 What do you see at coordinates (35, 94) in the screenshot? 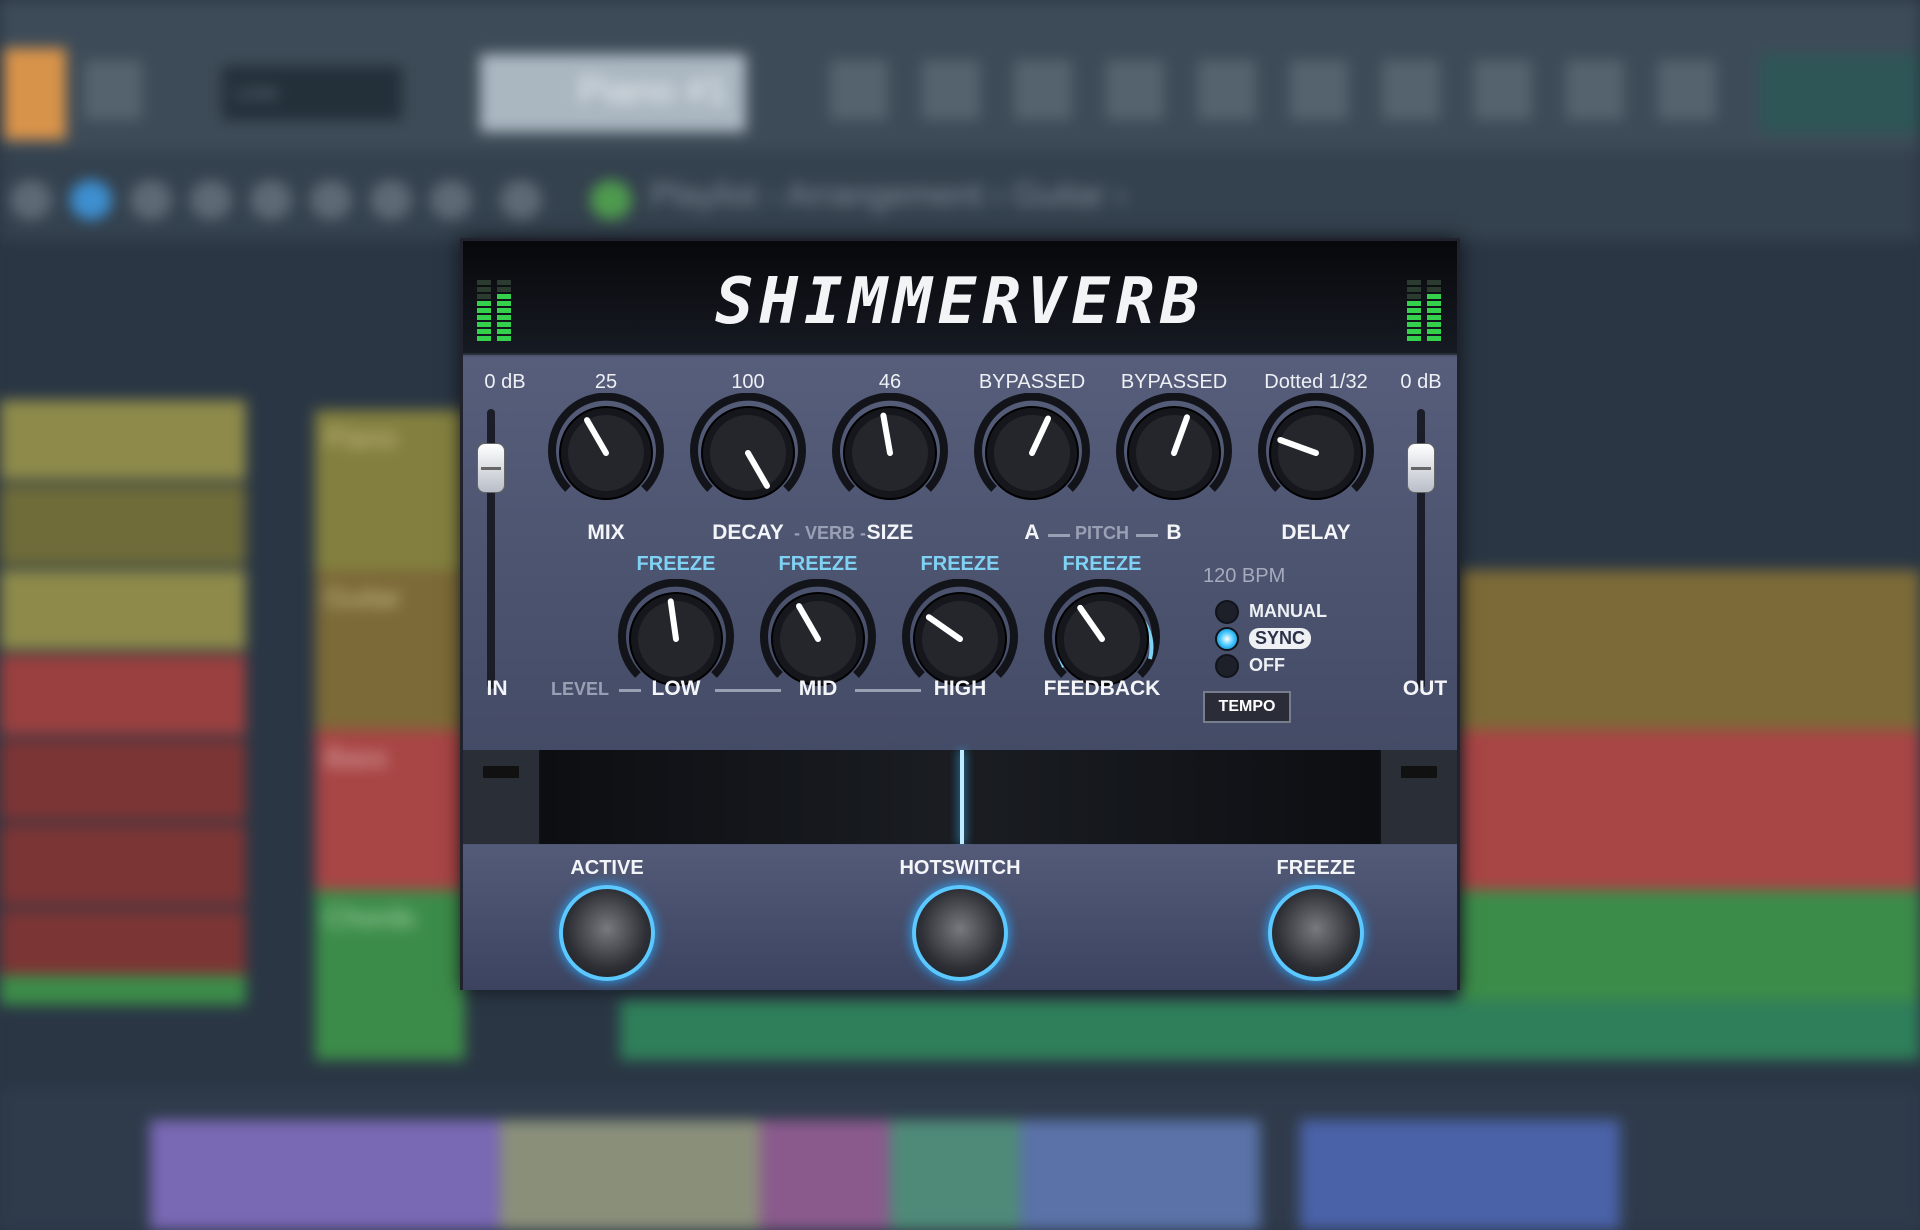
I see `daw-logo` at bounding box center [35, 94].